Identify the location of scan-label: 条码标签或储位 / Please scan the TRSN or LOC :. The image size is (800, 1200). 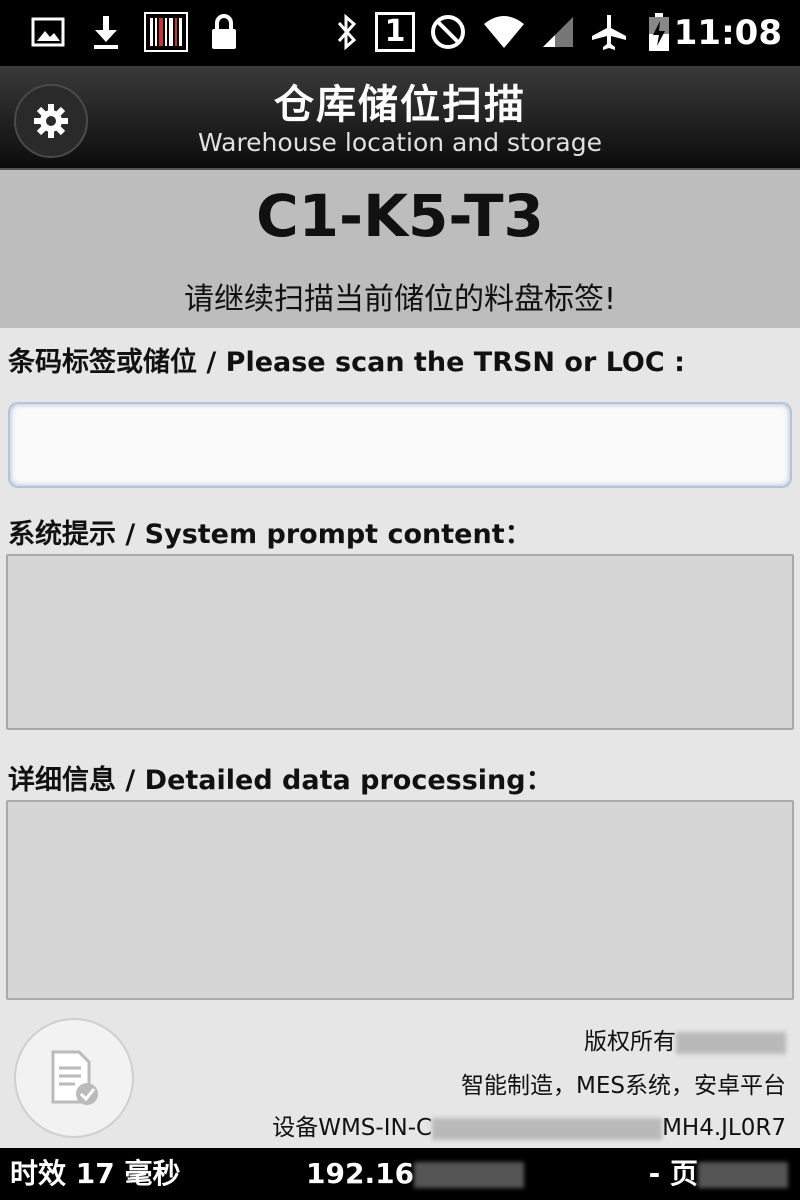
(346, 362).